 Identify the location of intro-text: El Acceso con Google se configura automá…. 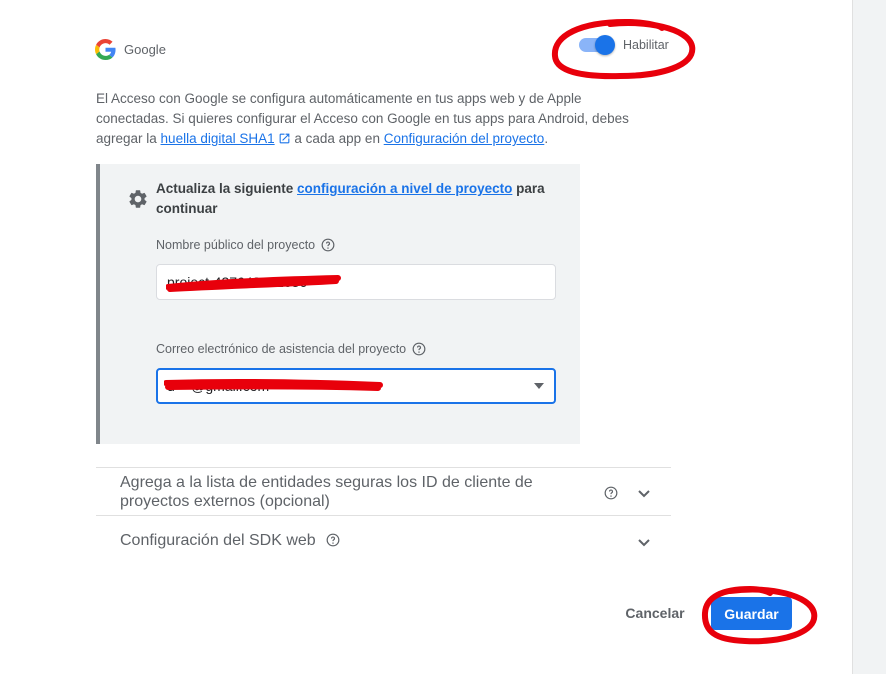
(376, 119).